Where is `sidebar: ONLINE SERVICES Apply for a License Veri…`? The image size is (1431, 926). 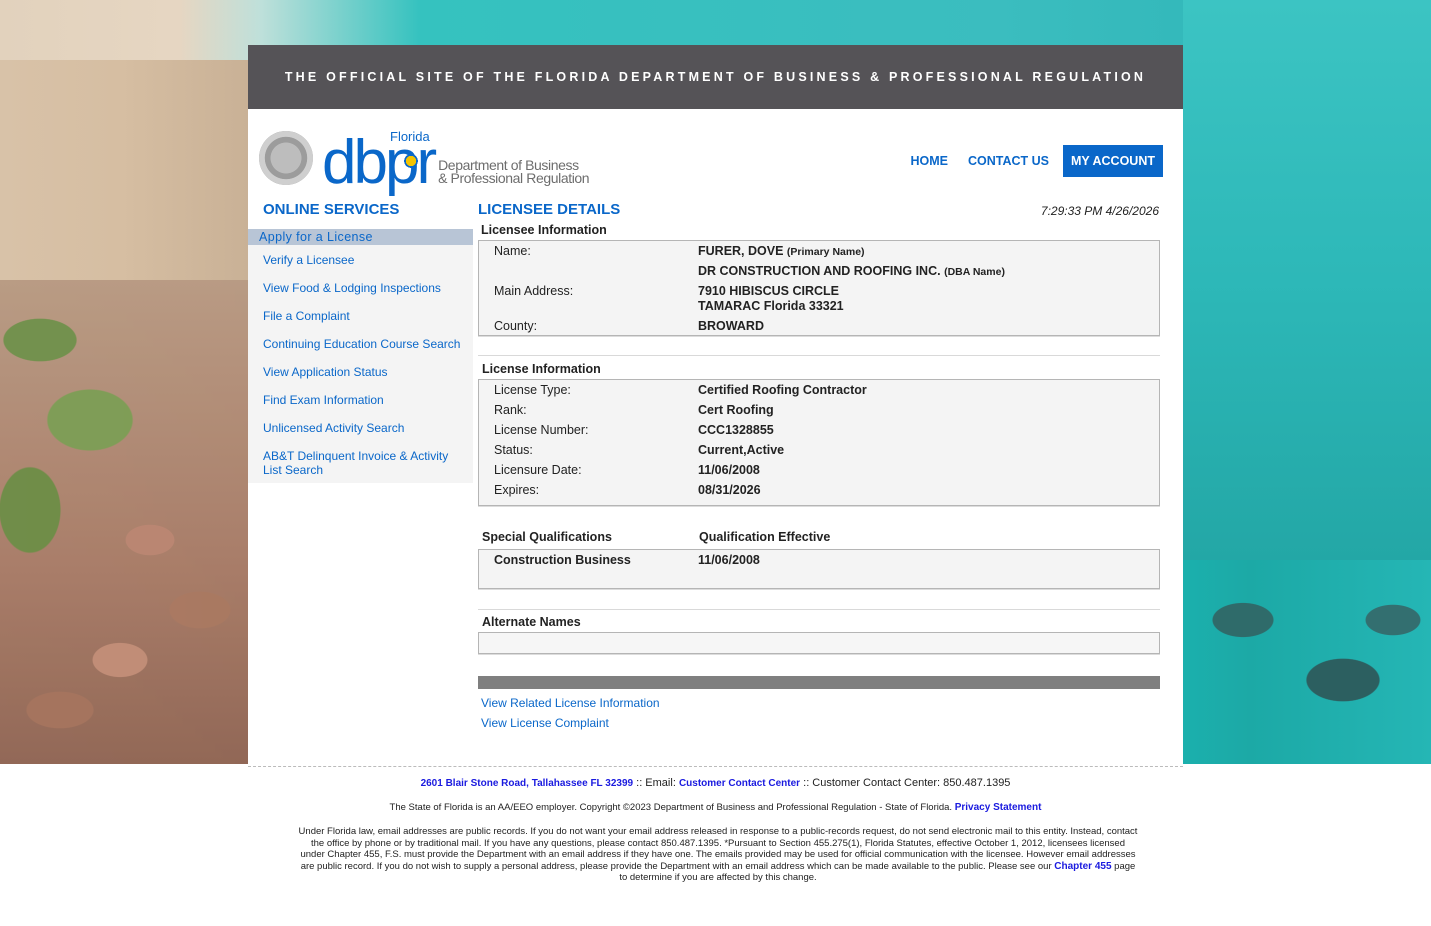
sidebar: ONLINE SERVICES Apply for a License Veri… is located at coordinates (360, 342).